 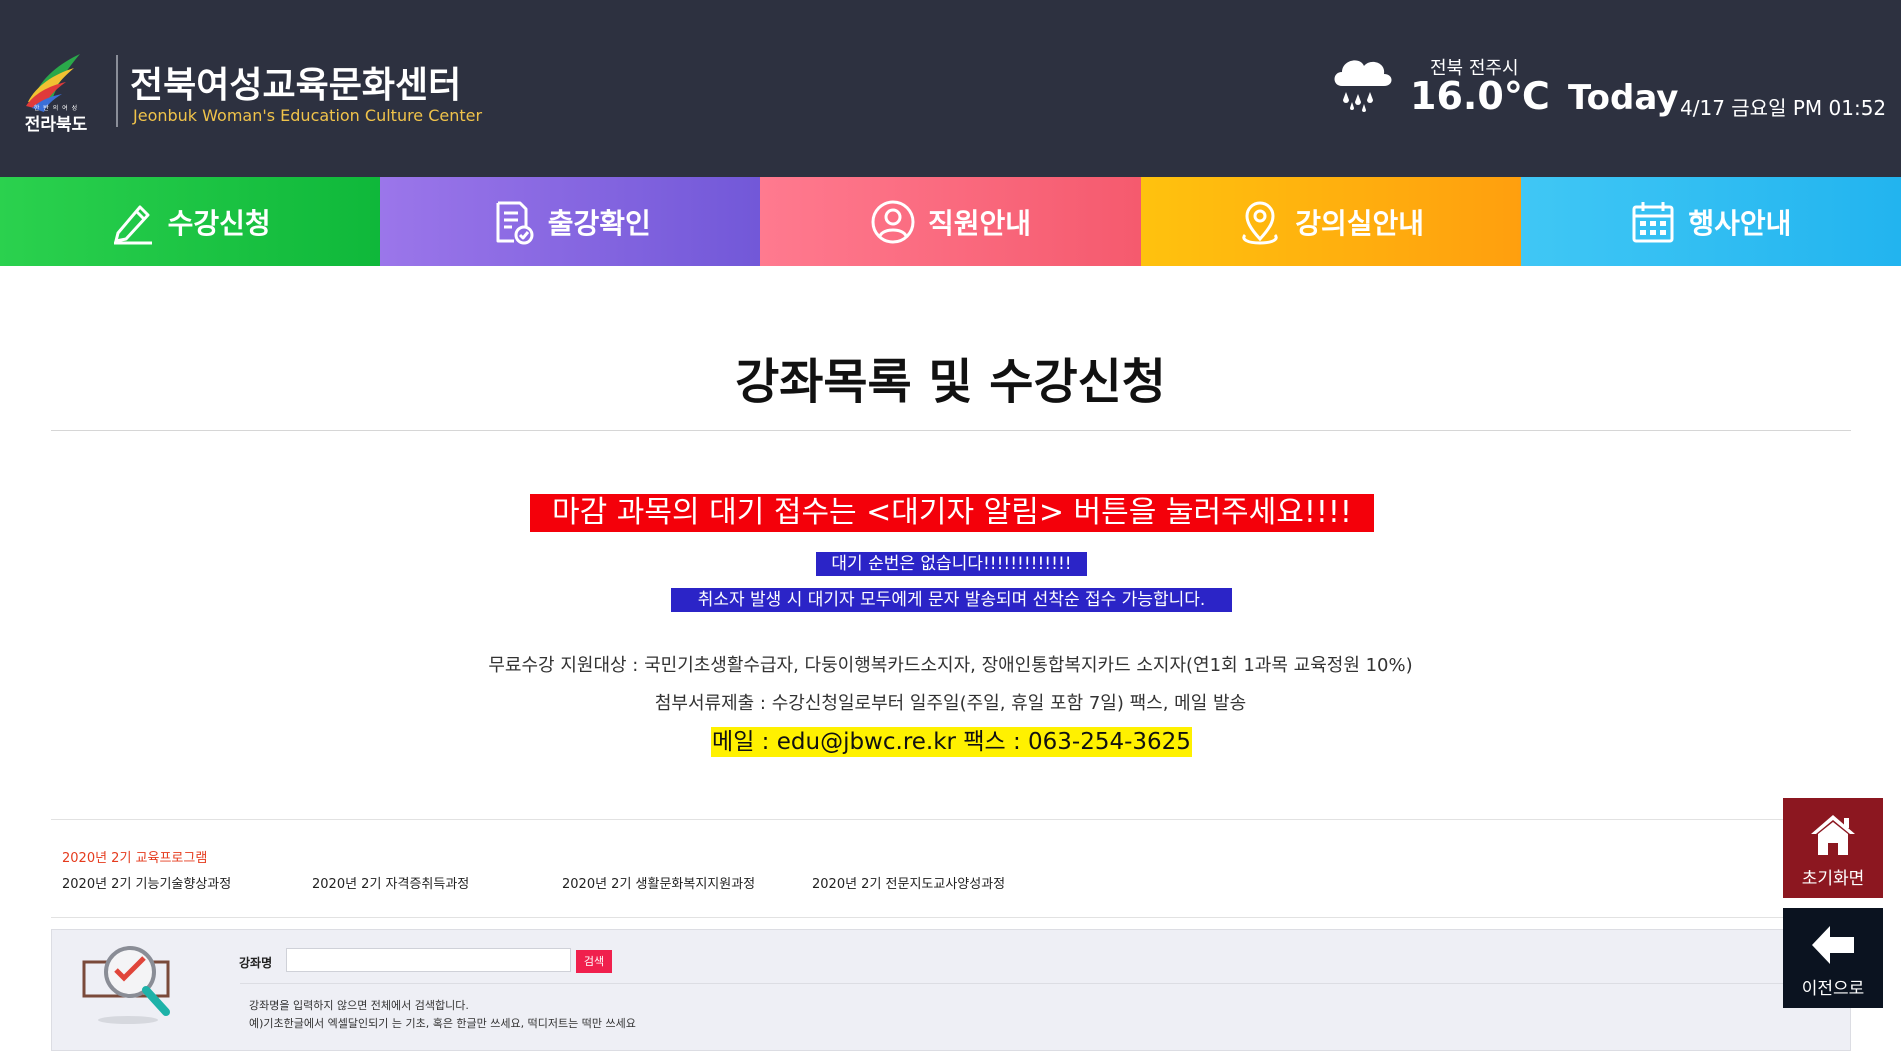 I want to click on nav-lecture-check: 출강확인, so click(x=570, y=221).